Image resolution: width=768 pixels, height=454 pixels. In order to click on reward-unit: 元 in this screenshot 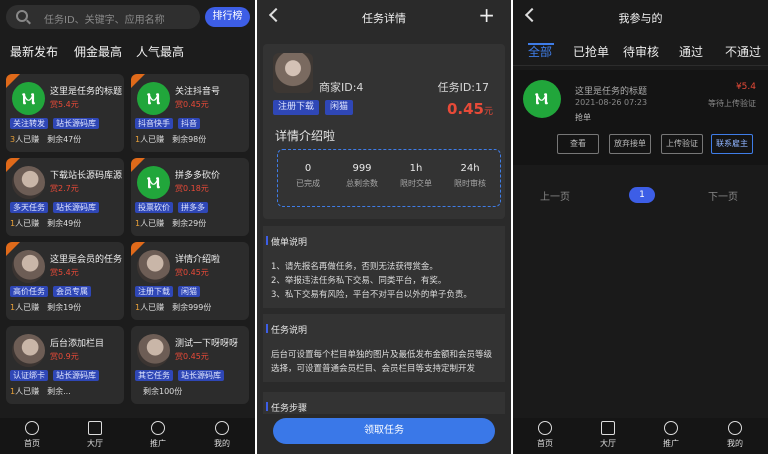, I will do `click(488, 112)`.